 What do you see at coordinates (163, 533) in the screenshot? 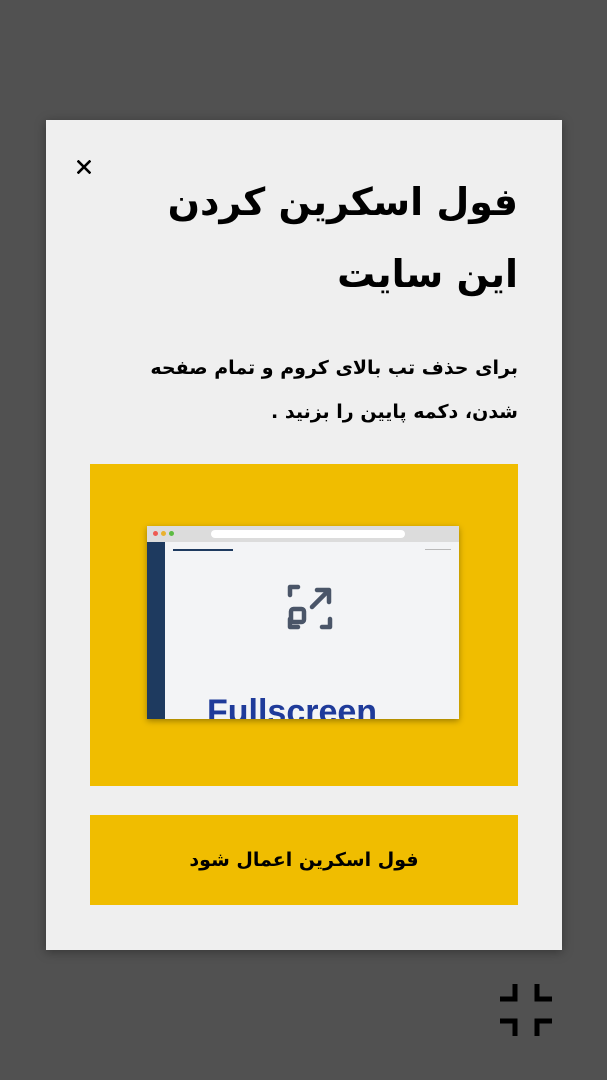
I see `window-minimize-dot` at bounding box center [163, 533].